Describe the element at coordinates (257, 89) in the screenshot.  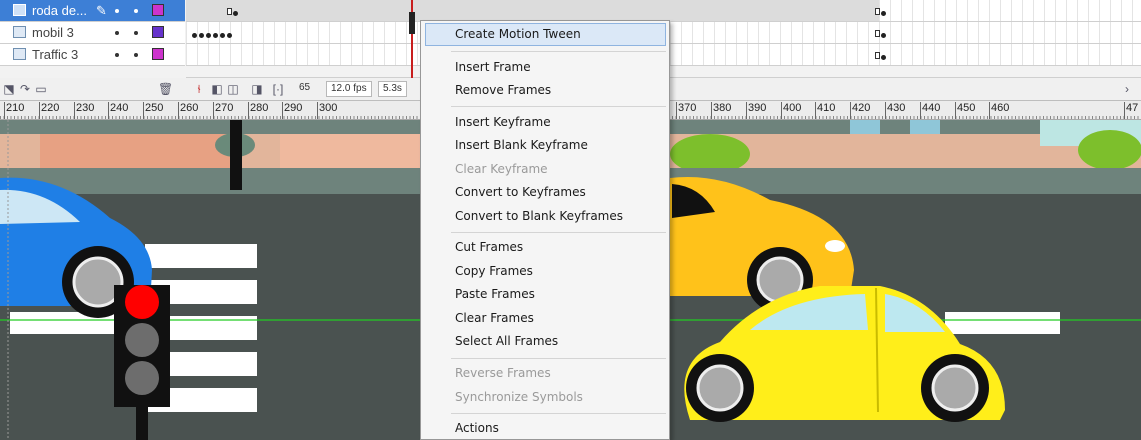
I see `edit-multiple-frames-icon: ◨` at that location.